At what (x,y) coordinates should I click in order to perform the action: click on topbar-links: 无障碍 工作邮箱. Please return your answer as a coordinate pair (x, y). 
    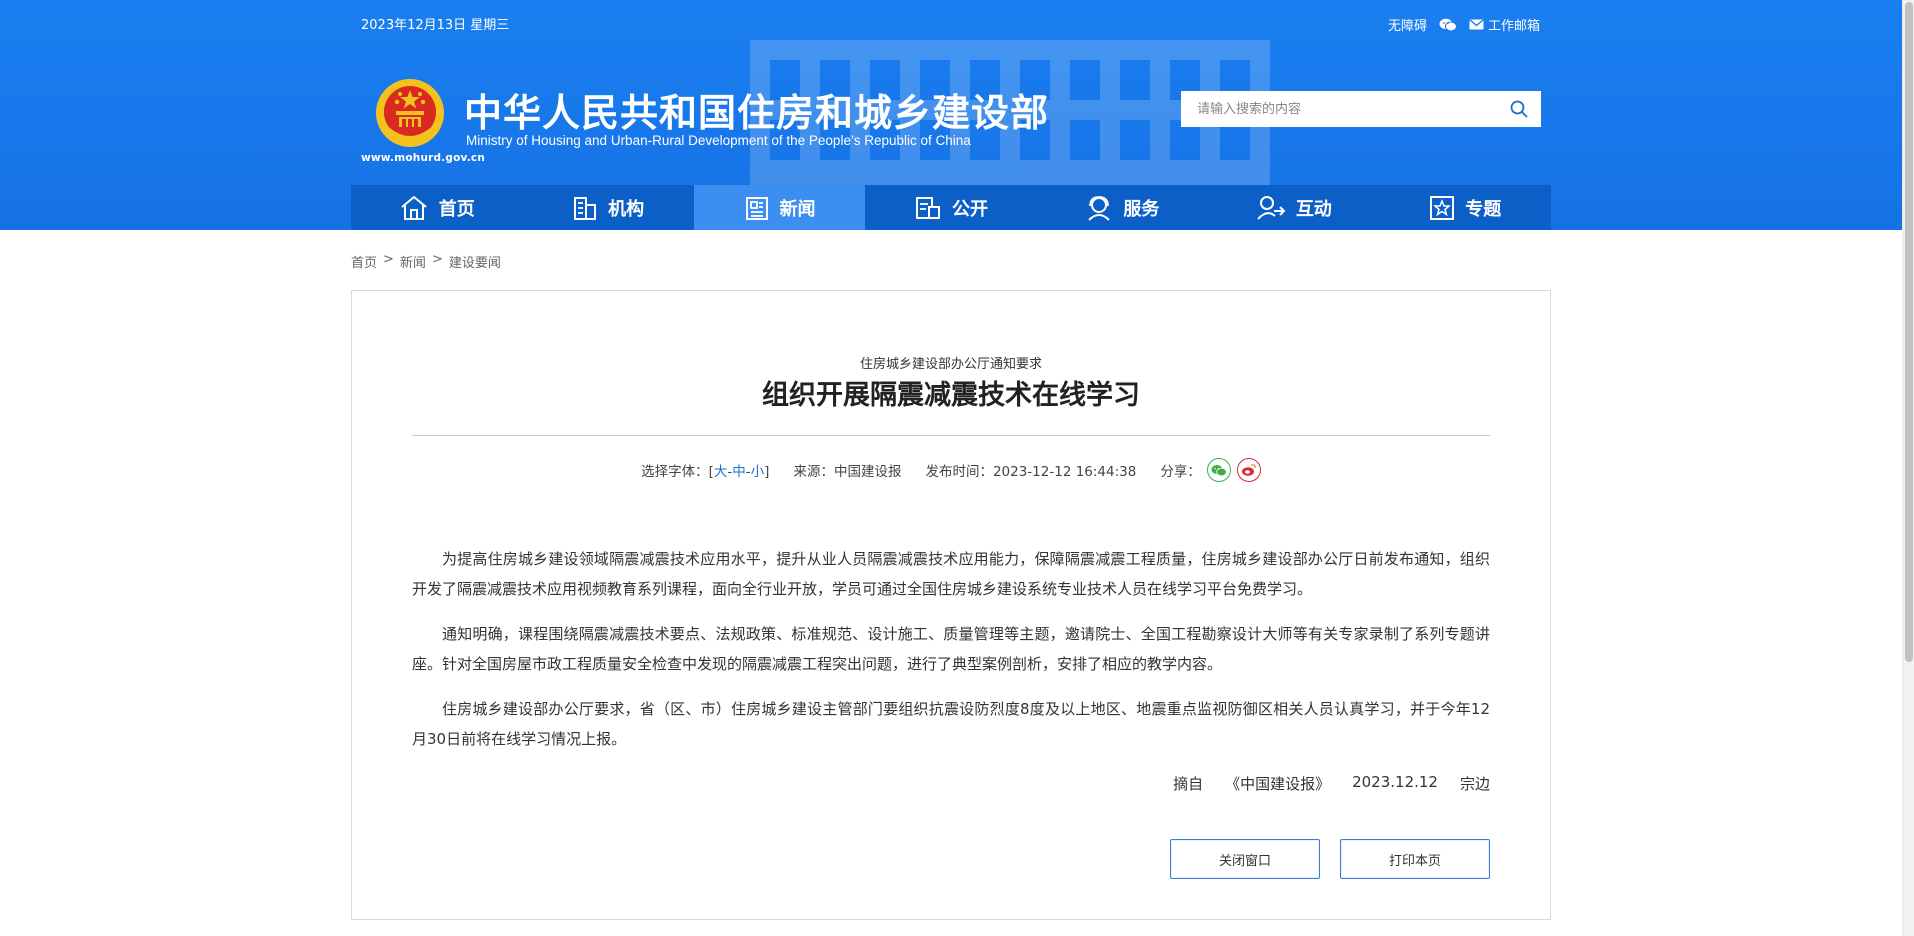
    Looking at the image, I should click on (1464, 24).